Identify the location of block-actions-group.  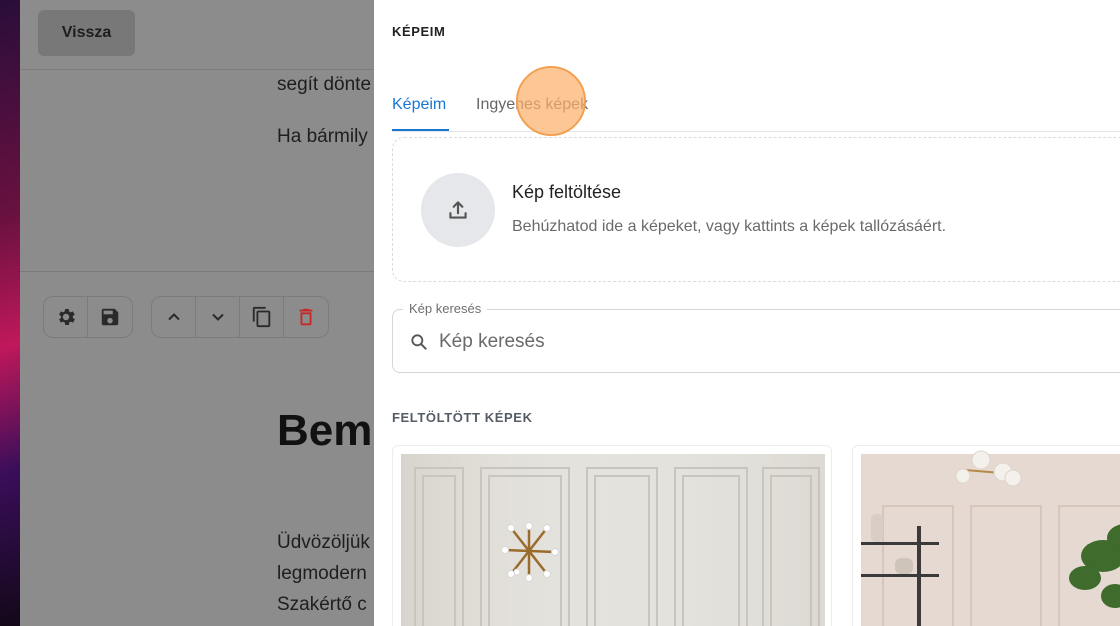
(240, 317).